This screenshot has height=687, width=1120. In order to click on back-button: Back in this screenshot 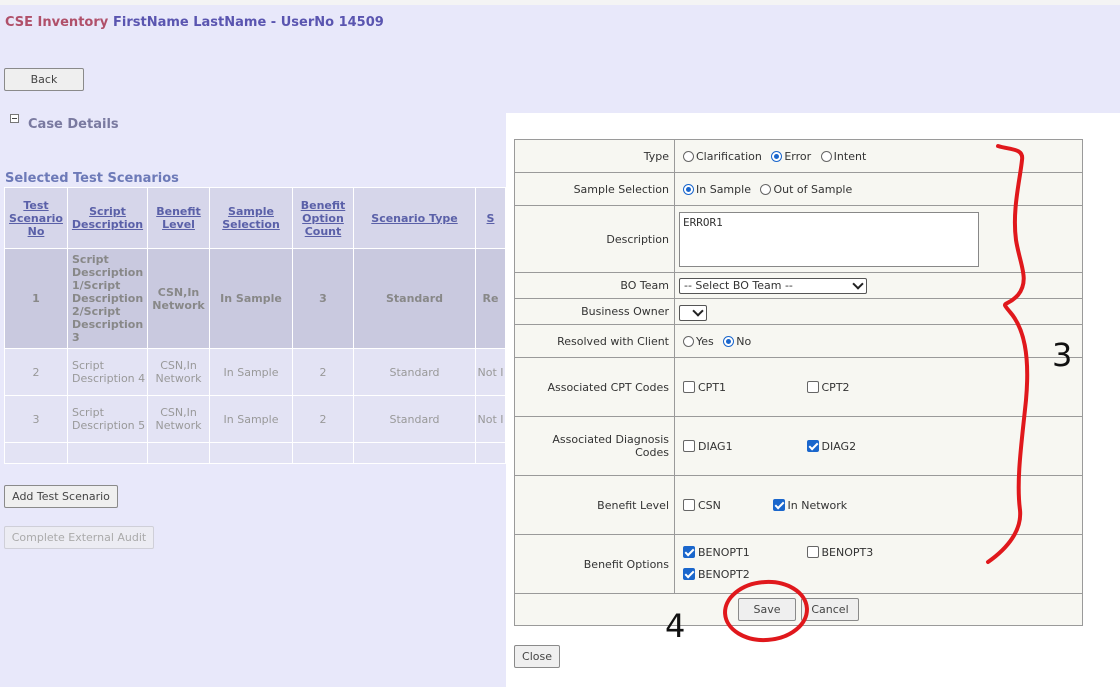, I will do `click(44, 79)`.